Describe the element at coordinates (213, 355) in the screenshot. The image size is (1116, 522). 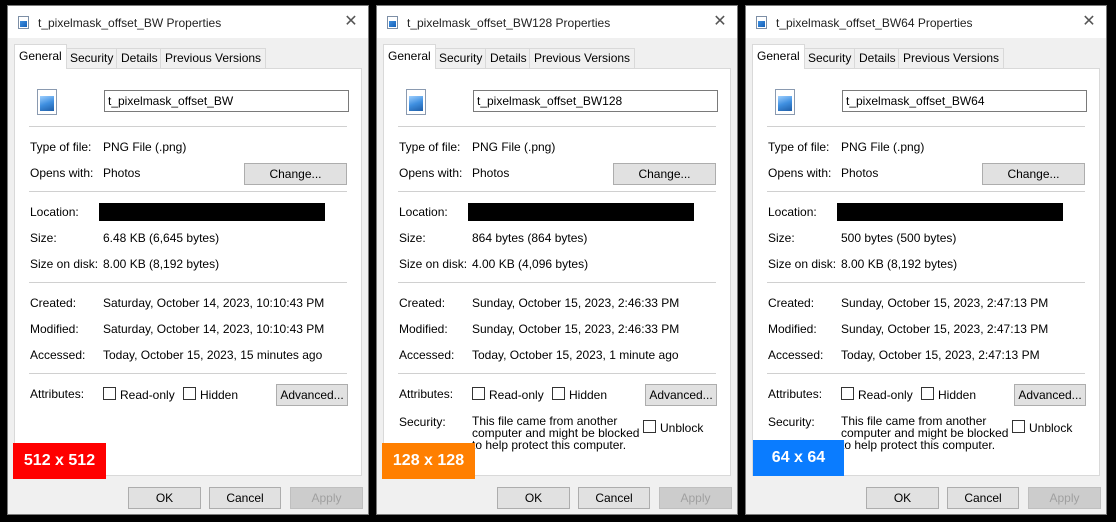
I see `accessed-value: Today, October 15, 2023, 15 minutes ago` at that location.